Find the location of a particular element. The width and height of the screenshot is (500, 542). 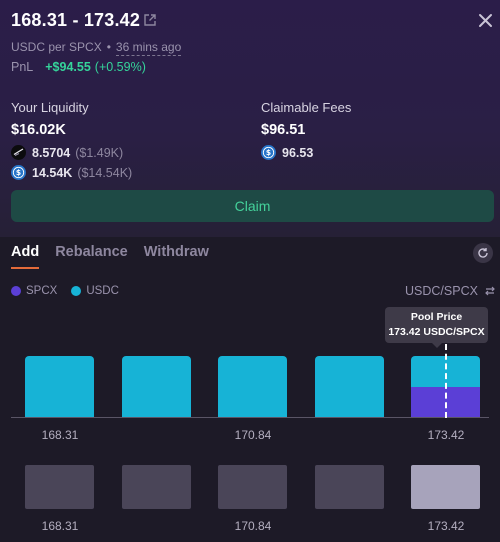

x-tick-label: 173.42 is located at coordinates (446, 435).